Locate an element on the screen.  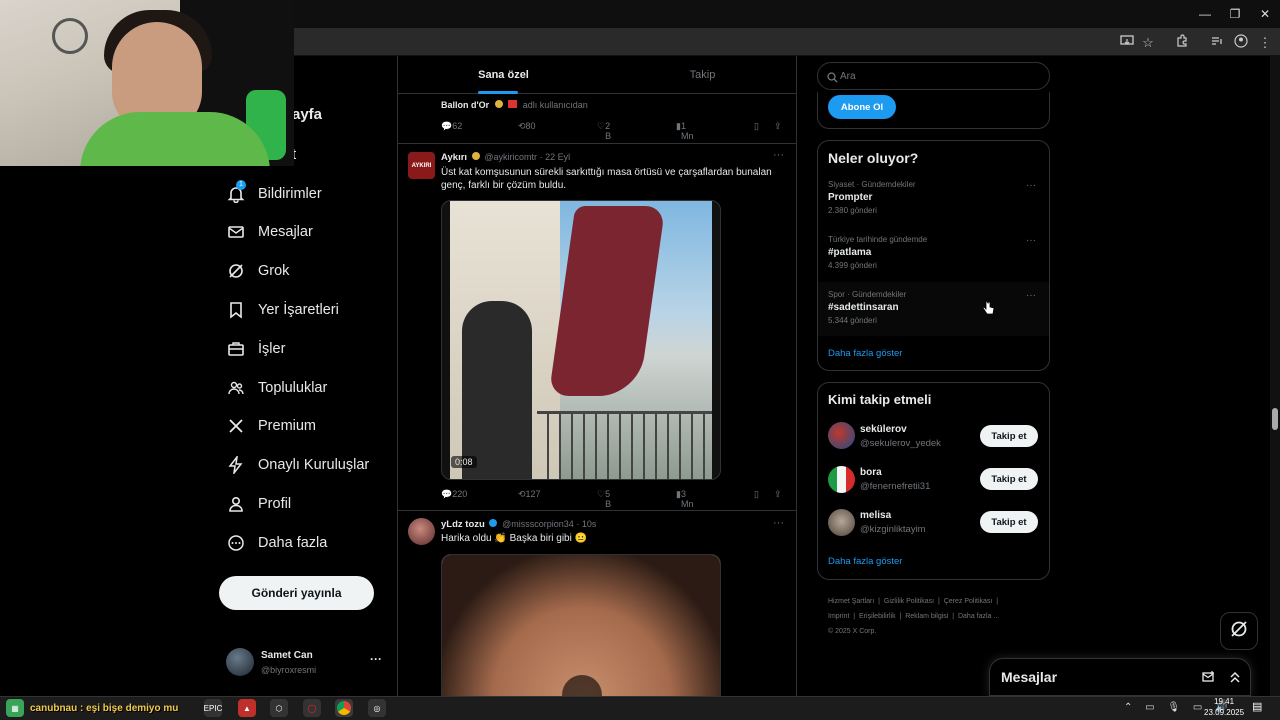
tweet-time: · 22 Eyl is located at coordinates (555, 157).